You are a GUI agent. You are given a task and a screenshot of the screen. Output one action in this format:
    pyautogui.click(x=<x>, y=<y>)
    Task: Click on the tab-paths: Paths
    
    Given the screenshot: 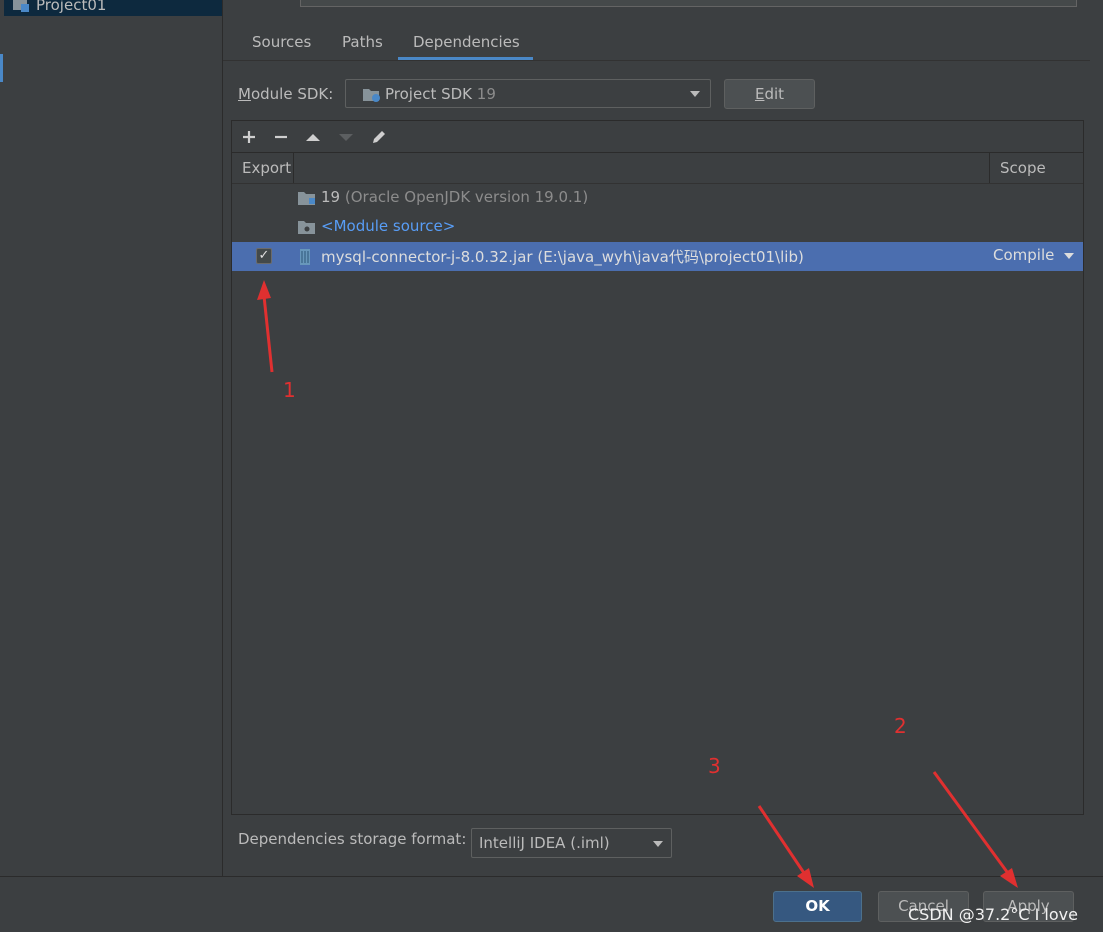 What is the action you would take?
    pyautogui.click(x=362, y=46)
    